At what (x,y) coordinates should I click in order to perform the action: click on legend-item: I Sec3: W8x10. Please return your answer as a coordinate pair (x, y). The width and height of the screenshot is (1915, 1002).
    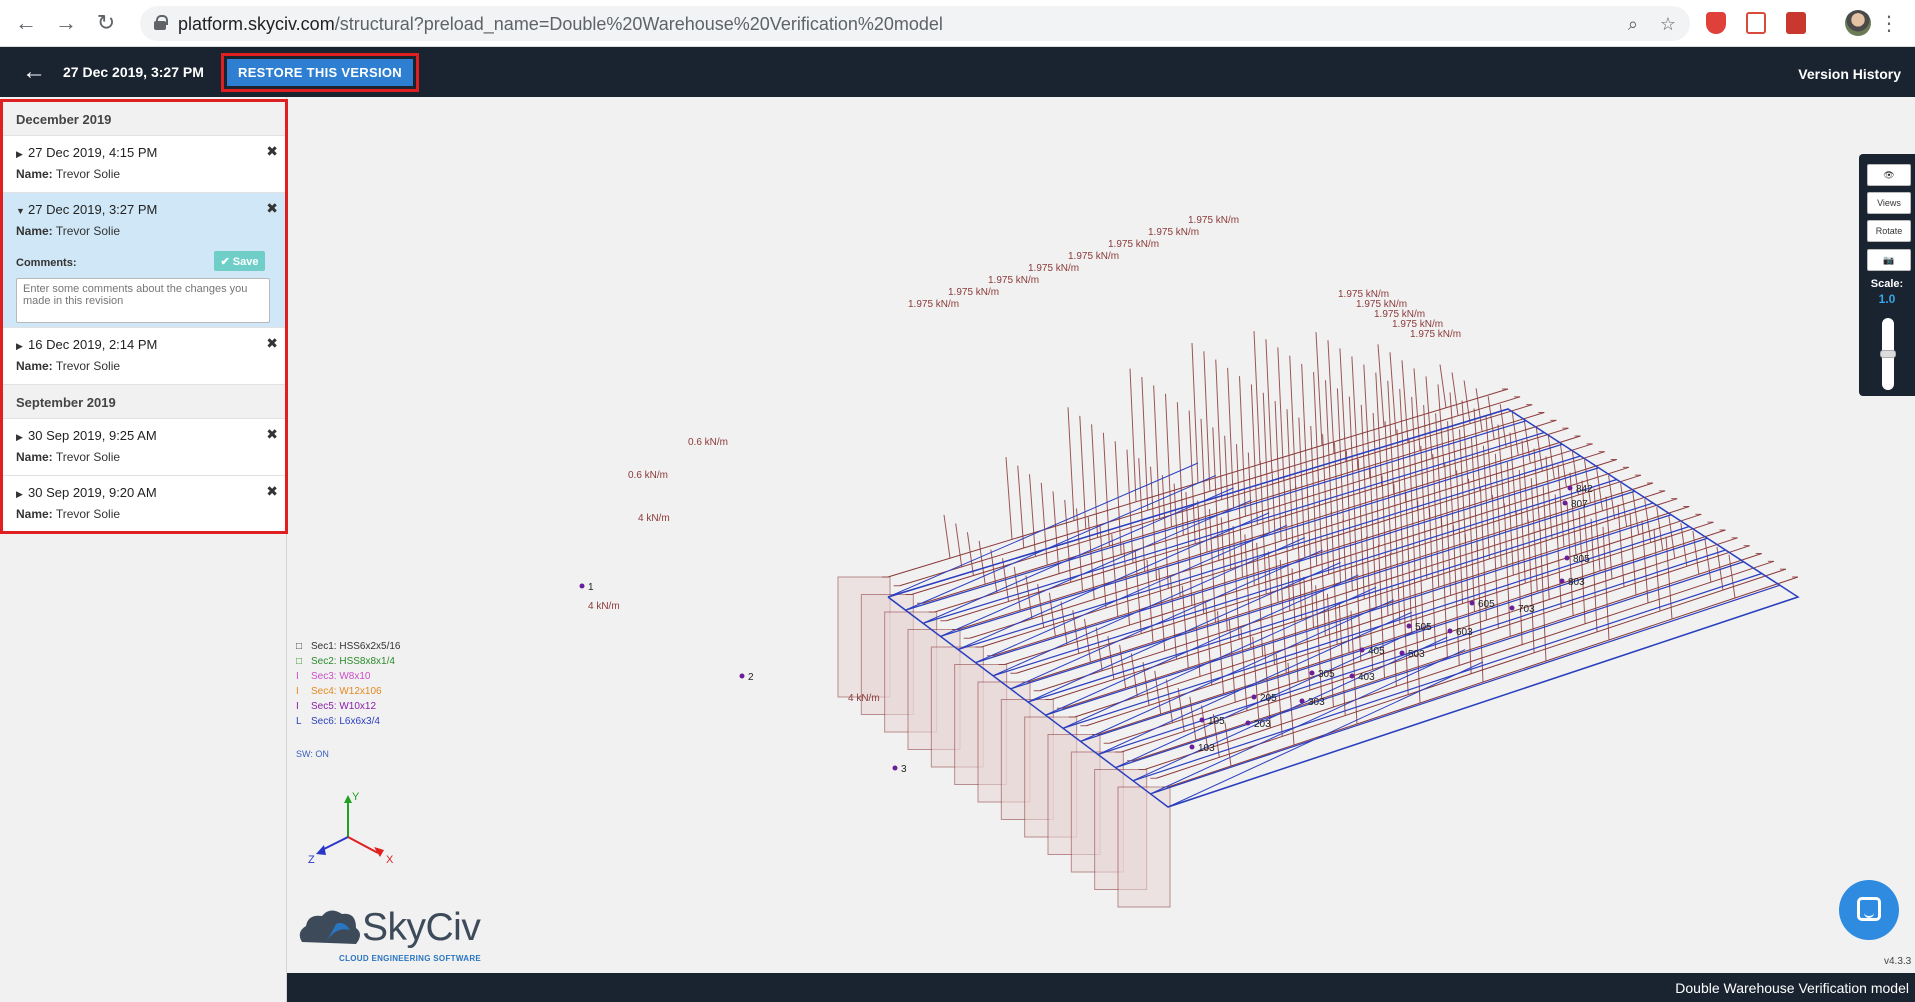
    Looking at the image, I should click on (348, 676).